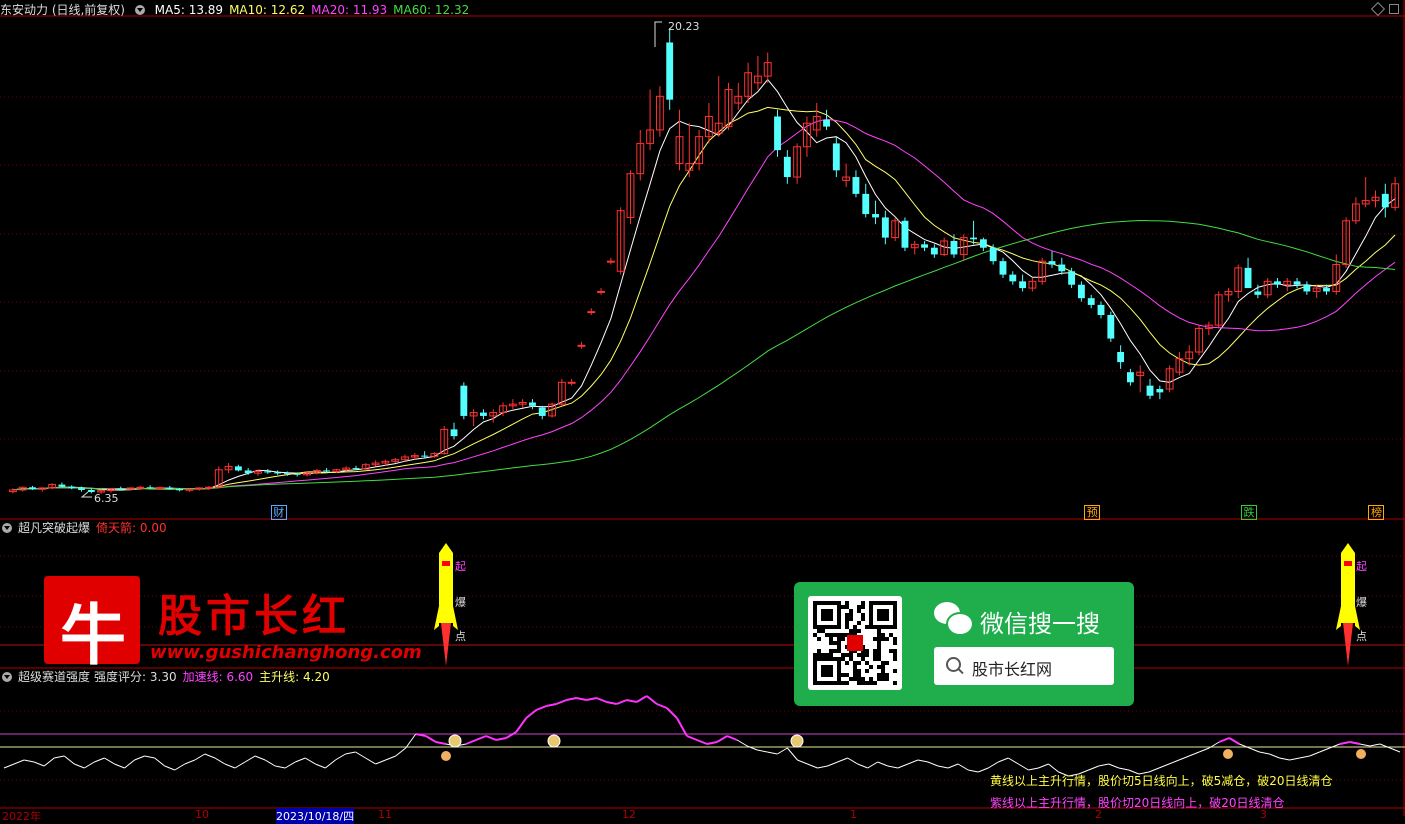 The height and width of the screenshot is (824, 1405). Describe the element at coordinates (1263, 814) in the screenshot. I see `x-tick-label: 3` at that location.